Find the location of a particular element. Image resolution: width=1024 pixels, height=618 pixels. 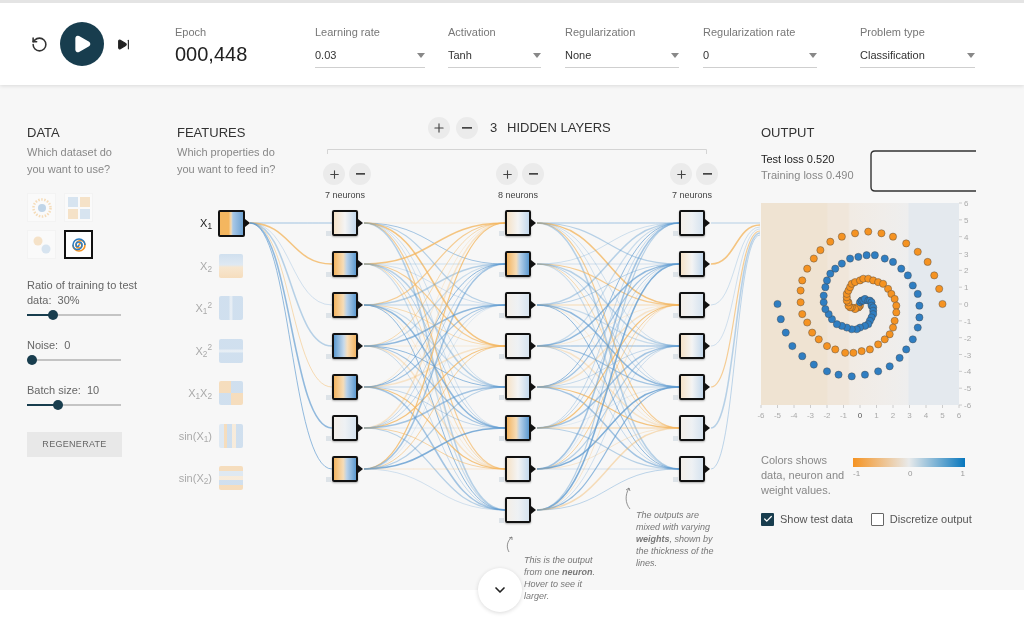

y-tick-label: -3 is located at coordinates (968, 355).